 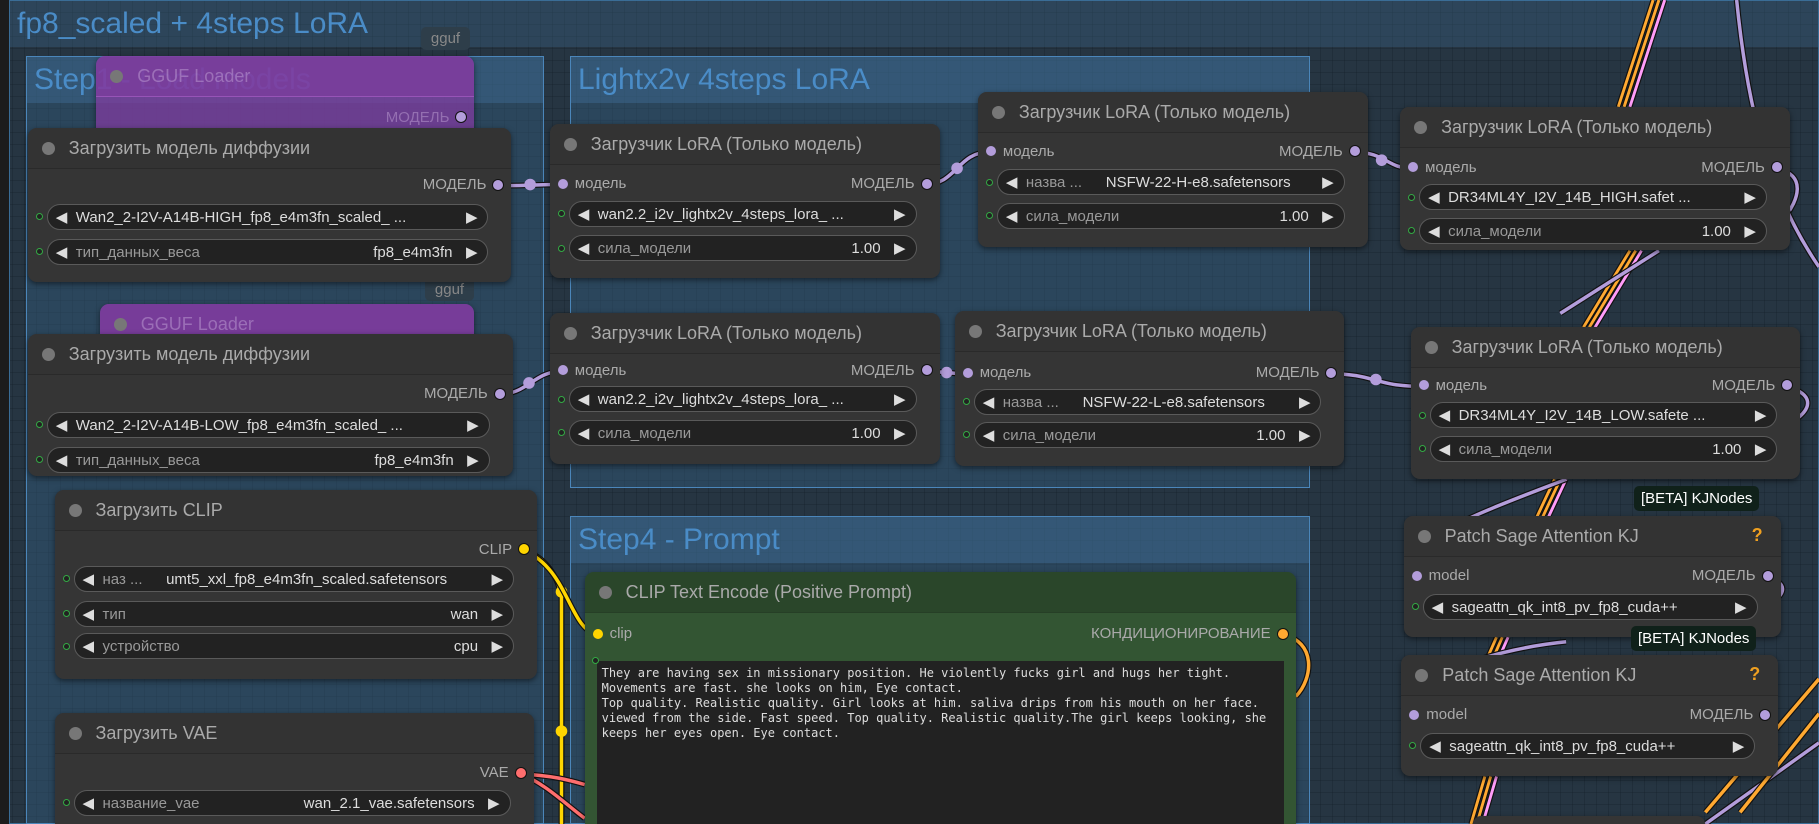 What do you see at coordinates (294, 646) in the screenshot?
I see `widget-field: ◀ ▶ устройство cpu` at bounding box center [294, 646].